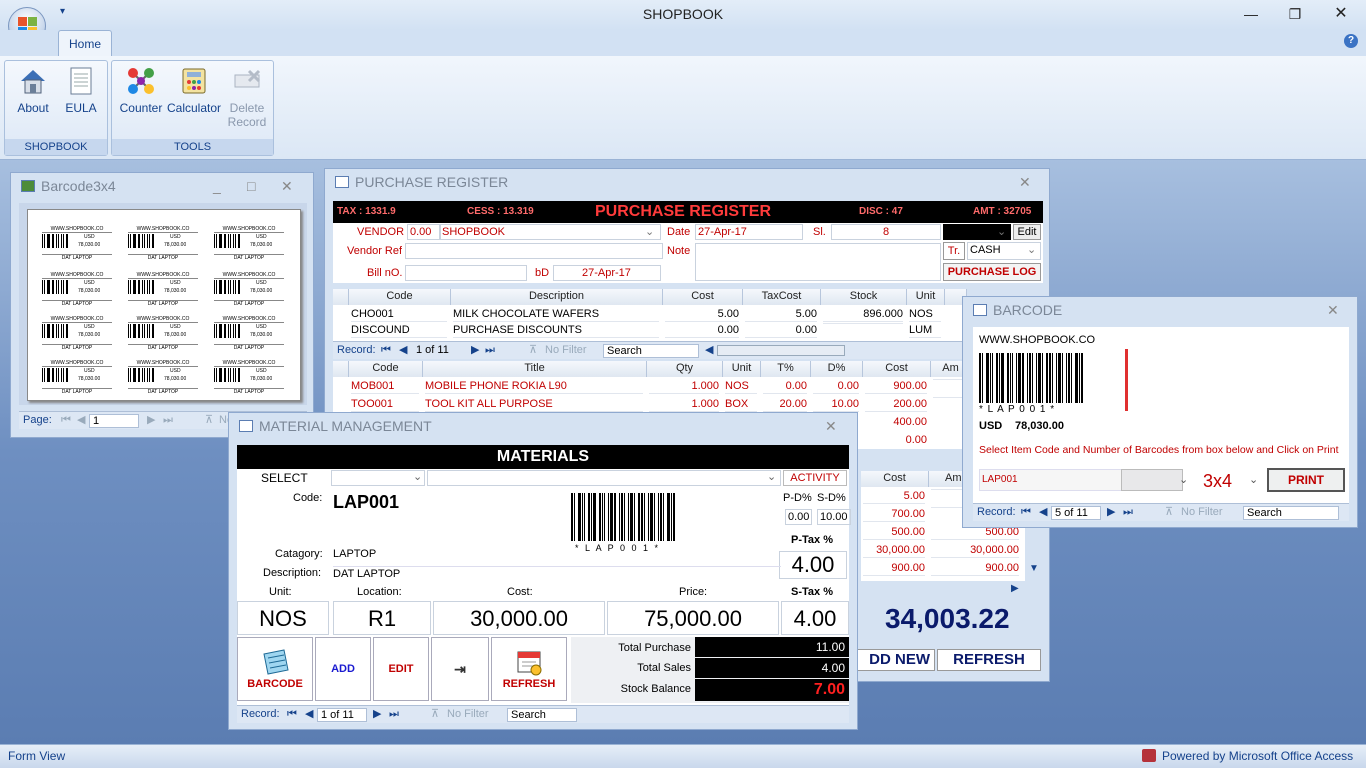 This screenshot has height=768, width=1366. Describe the element at coordinates (799, 517) in the screenshot. I see `pd-field: 0.00` at that location.